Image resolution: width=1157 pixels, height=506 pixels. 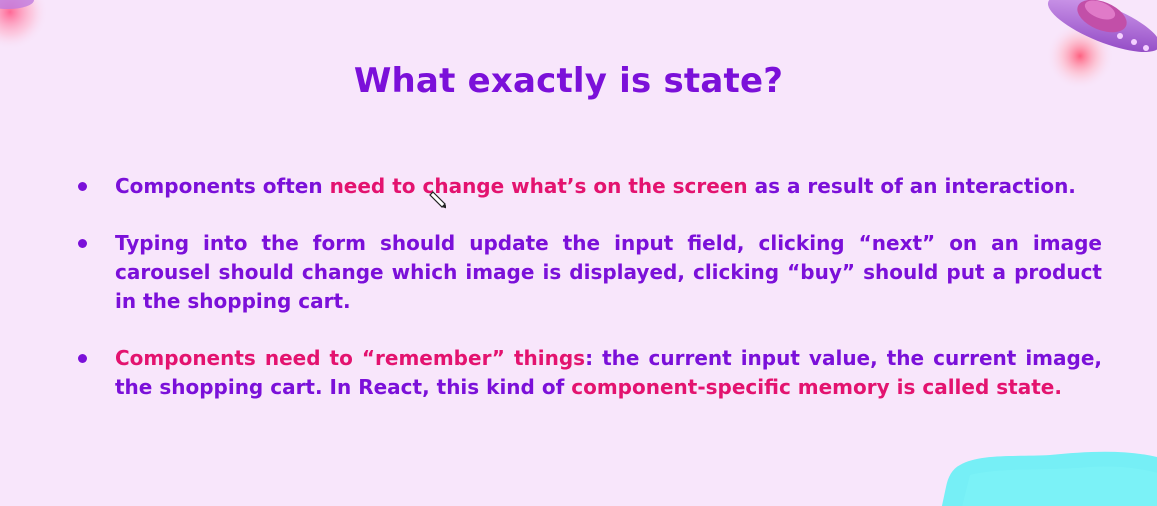 I want to click on cyan-paint-blob, so click(x=1049, y=478).